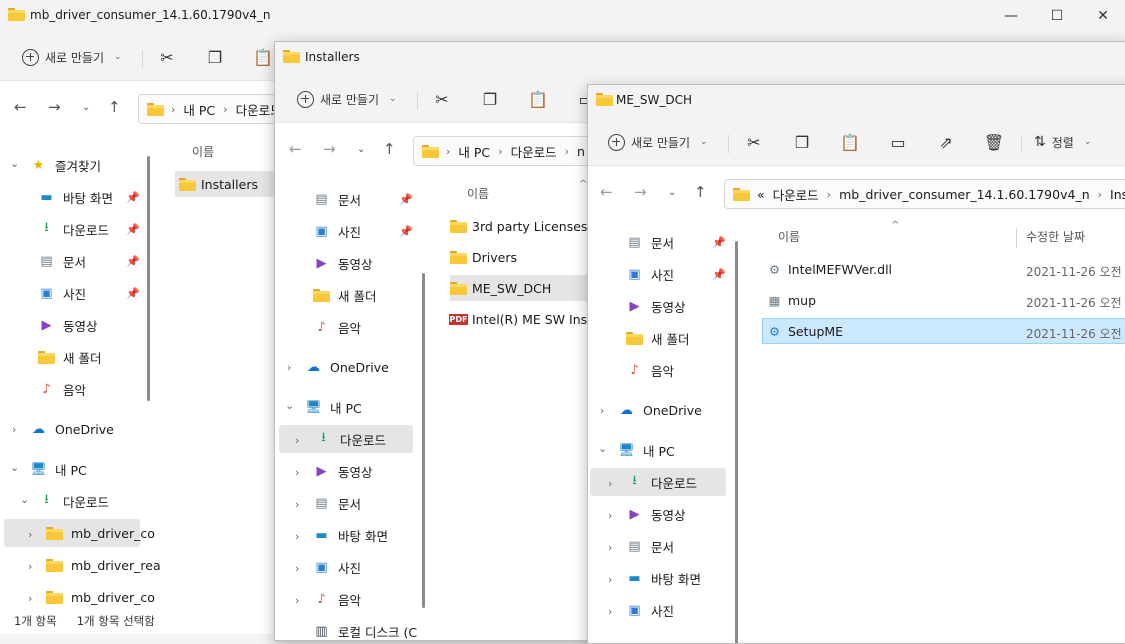 This screenshot has height=644, width=1125. I want to click on address-bar: › 내 PC › 다운로드 › n, so click(508, 151).